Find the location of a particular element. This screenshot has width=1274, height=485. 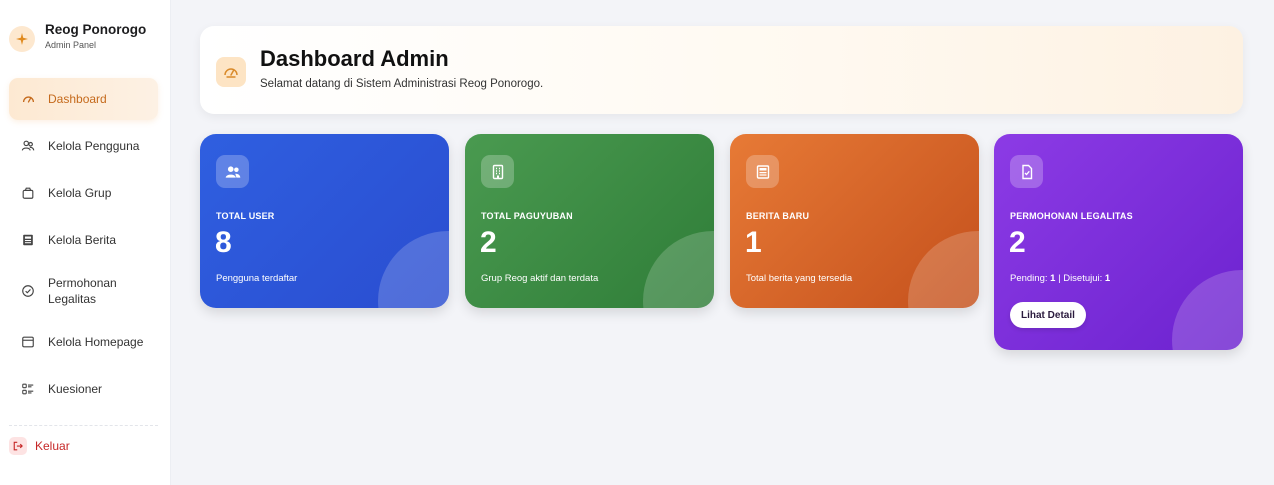

sidebar-item-label: Permohonan Legalitas is located at coordinates (82, 291).